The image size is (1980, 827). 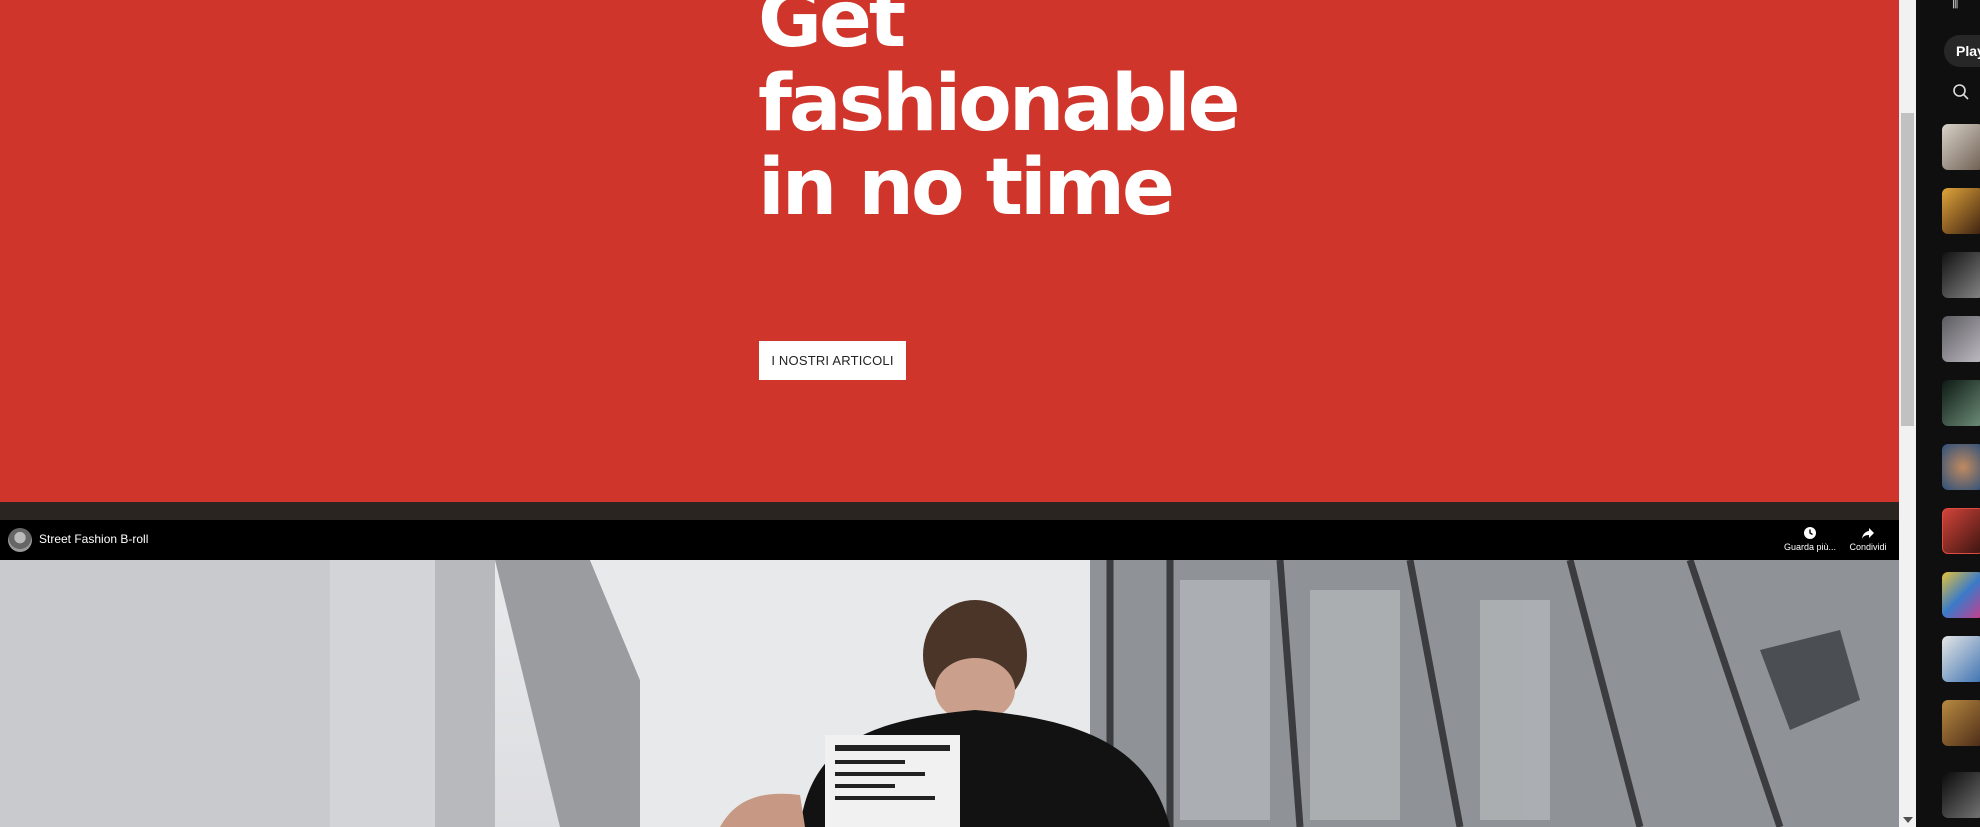 What do you see at coordinates (1868, 547) in the screenshot?
I see `share-label: Condividi` at bounding box center [1868, 547].